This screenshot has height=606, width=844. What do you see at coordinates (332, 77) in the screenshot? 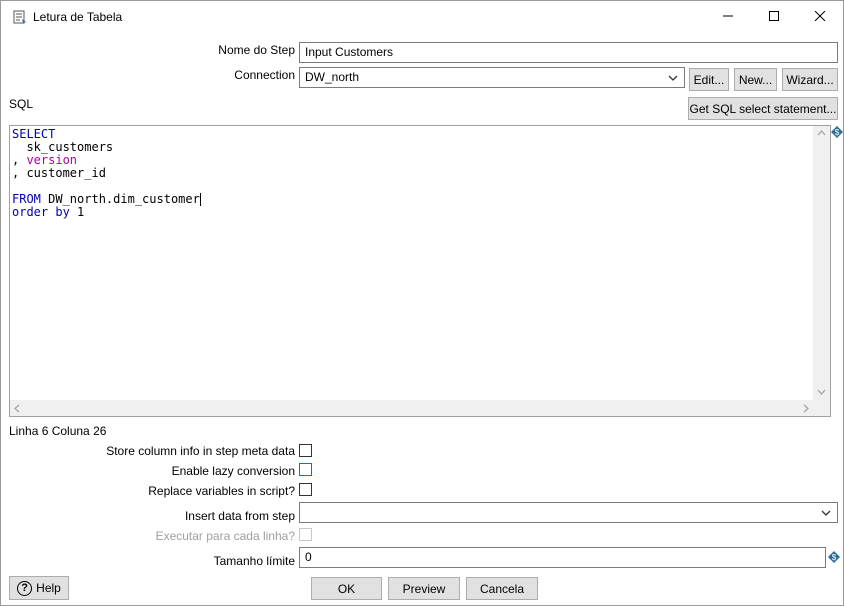
I see `connection-value: DW_north` at bounding box center [332, 77].